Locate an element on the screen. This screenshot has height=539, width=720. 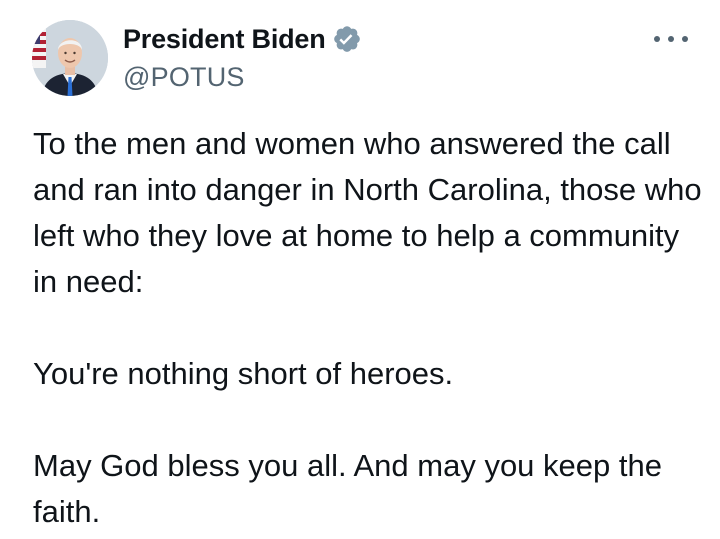
flag-graphic is located at coordinates (39, 48).